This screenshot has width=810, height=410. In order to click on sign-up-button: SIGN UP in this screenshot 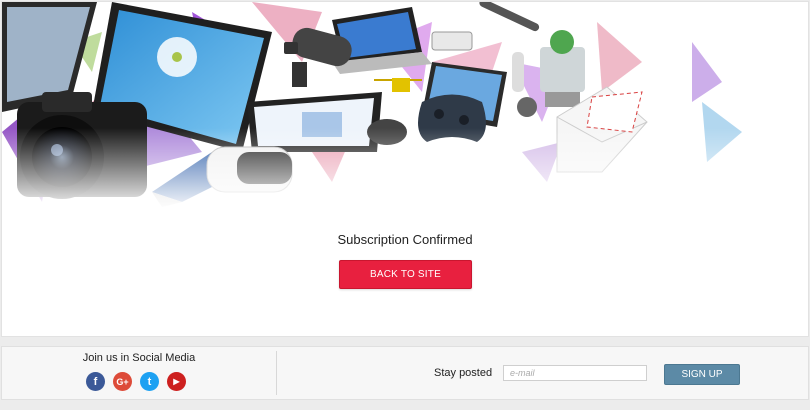, I will do `click(702, 374)`.